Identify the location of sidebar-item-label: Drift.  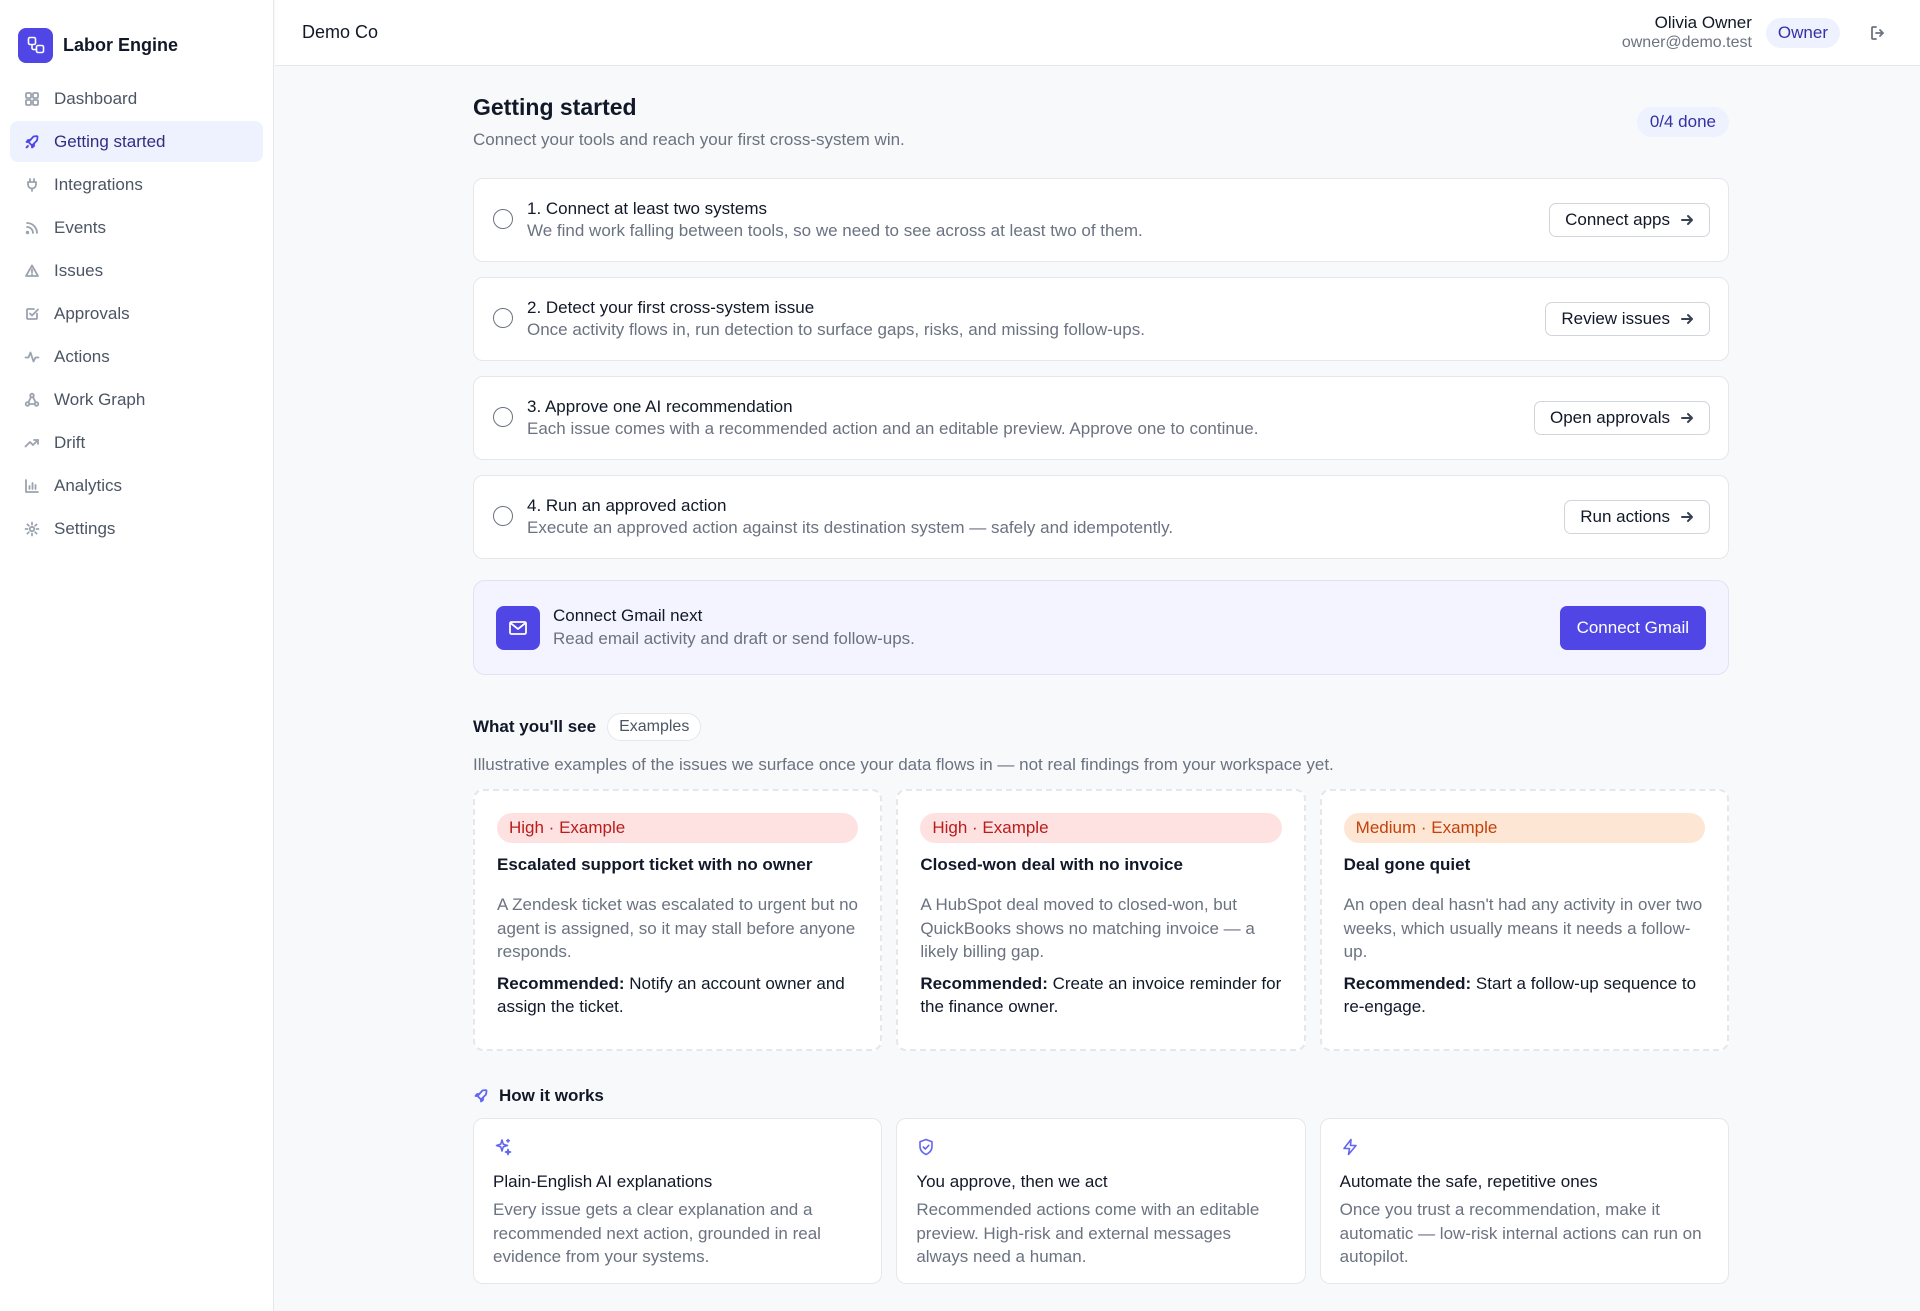
(70, 442).